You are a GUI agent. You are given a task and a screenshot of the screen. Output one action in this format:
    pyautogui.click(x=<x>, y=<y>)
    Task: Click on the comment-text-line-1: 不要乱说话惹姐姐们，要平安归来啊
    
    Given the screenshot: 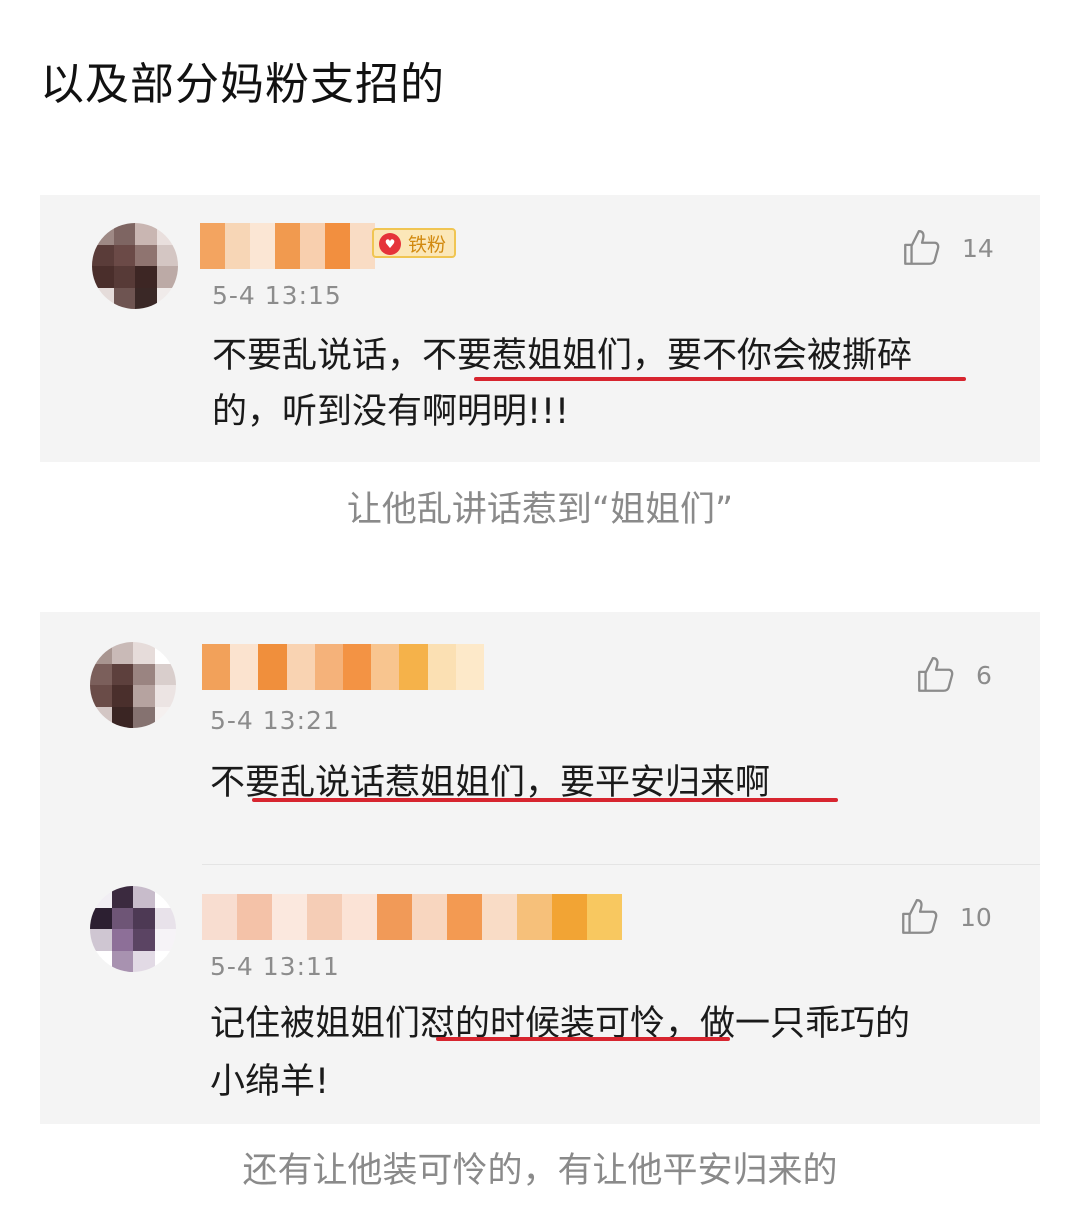 What is the action you would take?
    pyautogui.click(x=490, y=783)
    